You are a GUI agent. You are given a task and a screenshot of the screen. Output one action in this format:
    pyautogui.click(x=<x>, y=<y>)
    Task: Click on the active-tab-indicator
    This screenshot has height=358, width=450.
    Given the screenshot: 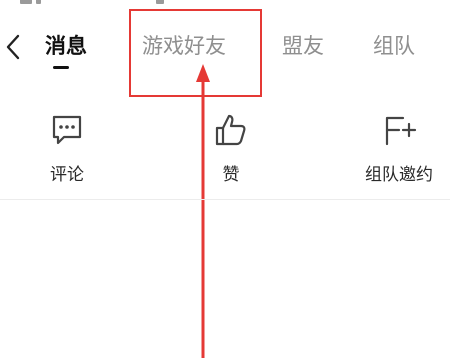 What is the action you would take?
    pyautogui.click(x=61, y=67)
    